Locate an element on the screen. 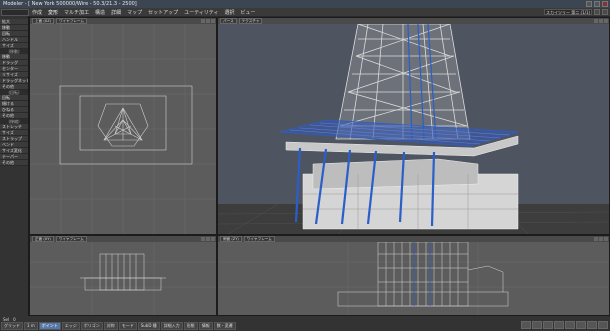 The image size is (610, 331). grid-value: 1 m is located at coordinates (31, 326).